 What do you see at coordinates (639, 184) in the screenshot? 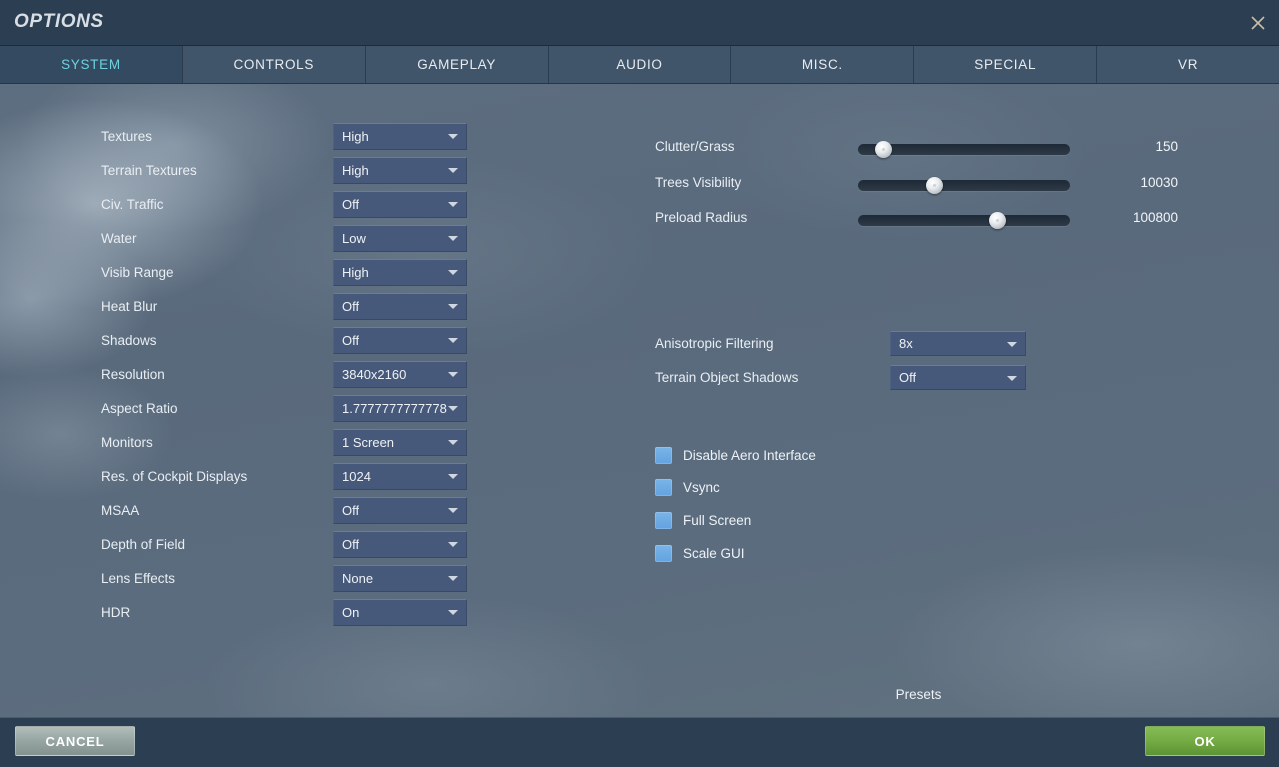
I see `slider-row: Trees Visibility 10030` at bounding box center [639, 184].